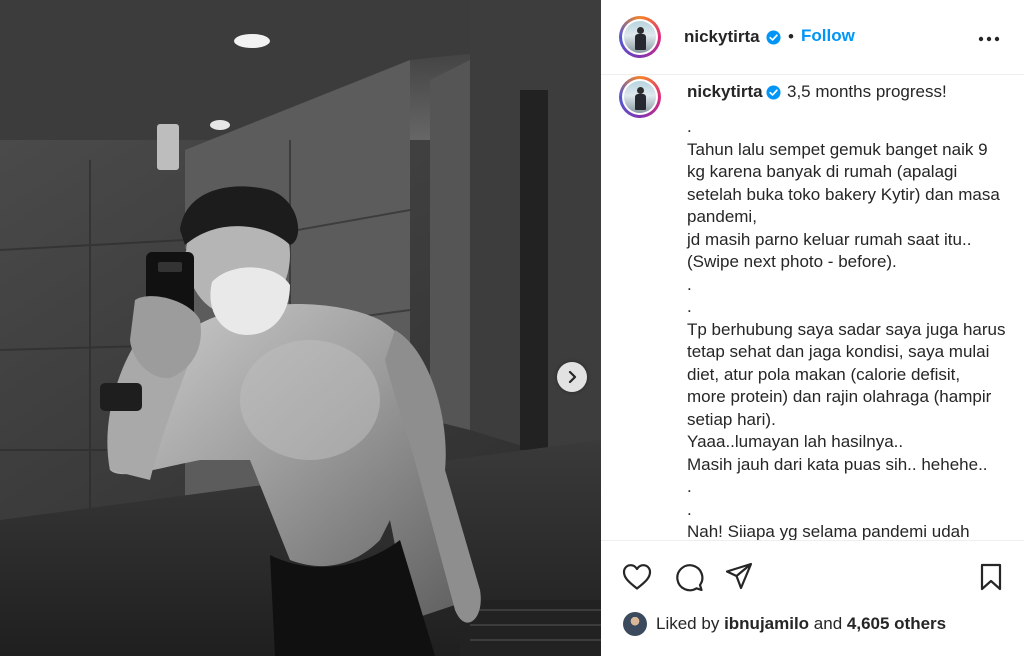  Describe the element at coordinates (828, 531) in the screenshot. I see `caption-line: Nah! Siiapa yg selama pandemi udah` at that location.